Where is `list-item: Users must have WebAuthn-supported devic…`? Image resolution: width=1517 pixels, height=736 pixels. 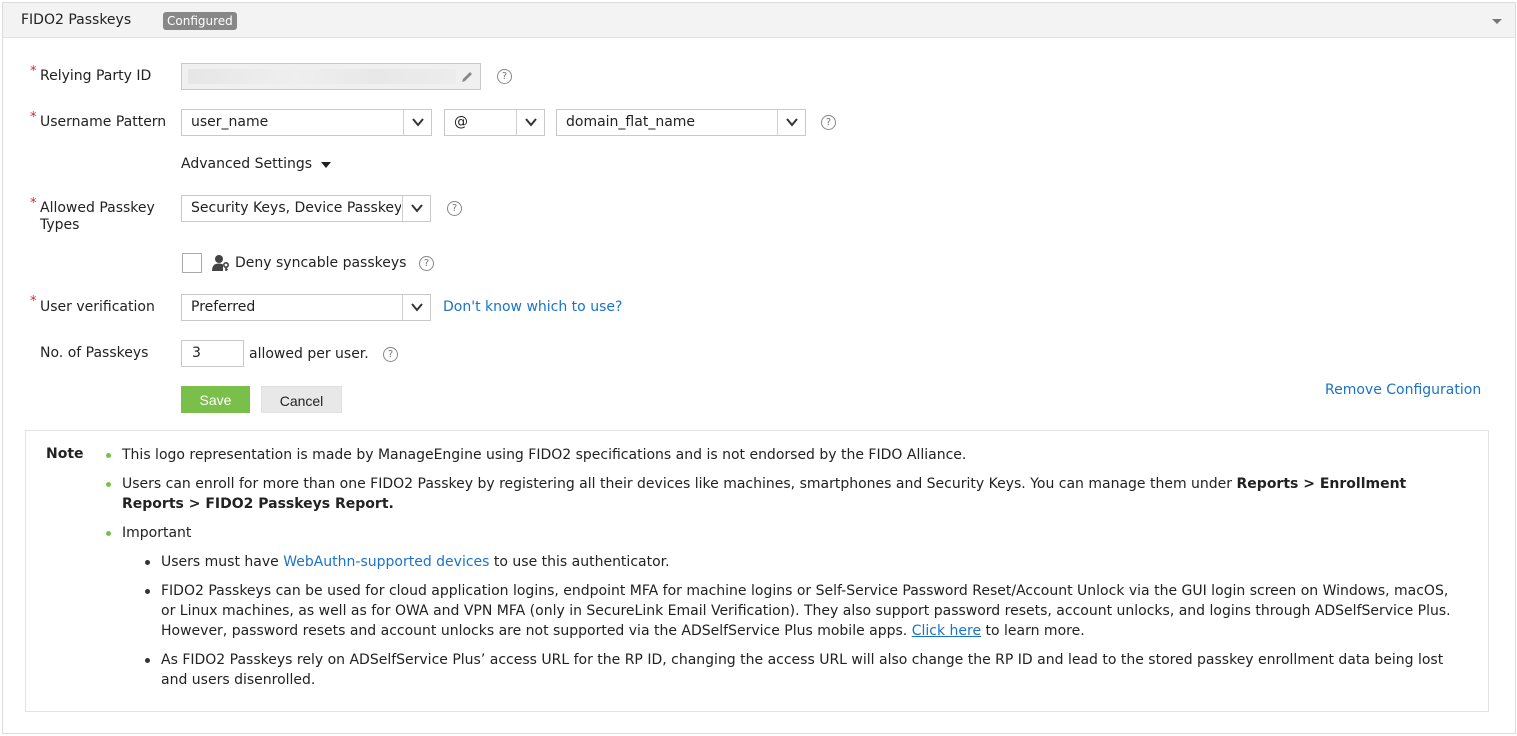 list-item: Users must have WebAuthn-supported devic… is located at coordinates (793, 562).